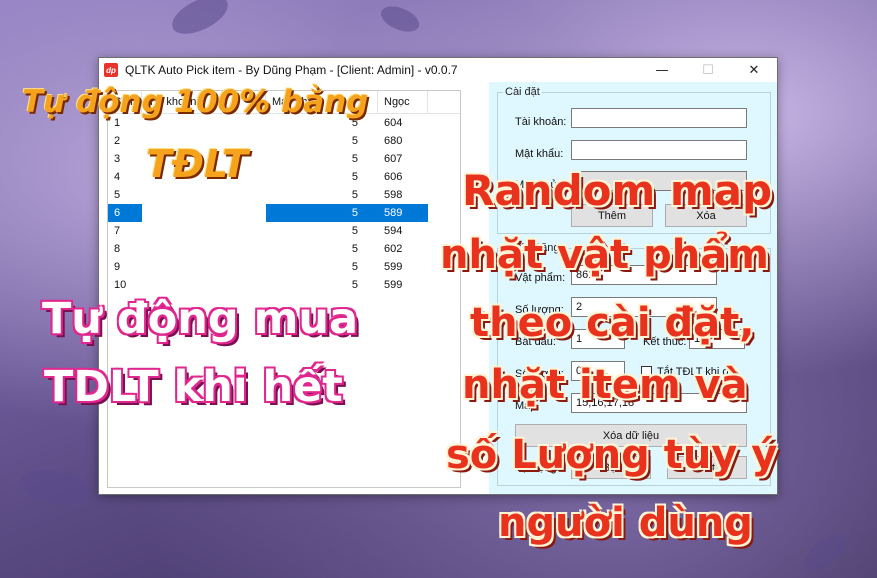  Describe the element at coordinates (284, 195) in the screenshot. I see `table-row: 5 5 598` at that location.